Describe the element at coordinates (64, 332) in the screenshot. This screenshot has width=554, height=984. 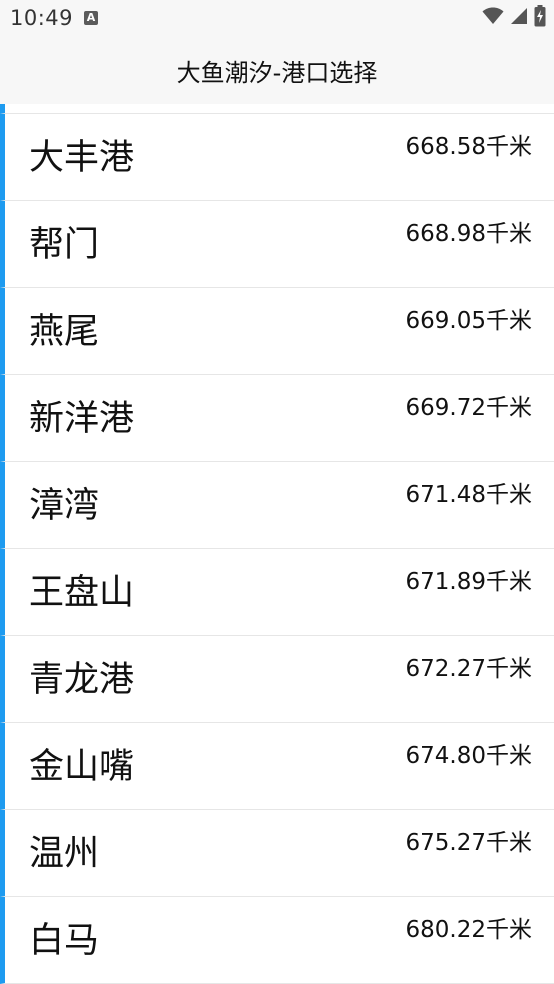
I see `port-name: 燕尾` at that location.